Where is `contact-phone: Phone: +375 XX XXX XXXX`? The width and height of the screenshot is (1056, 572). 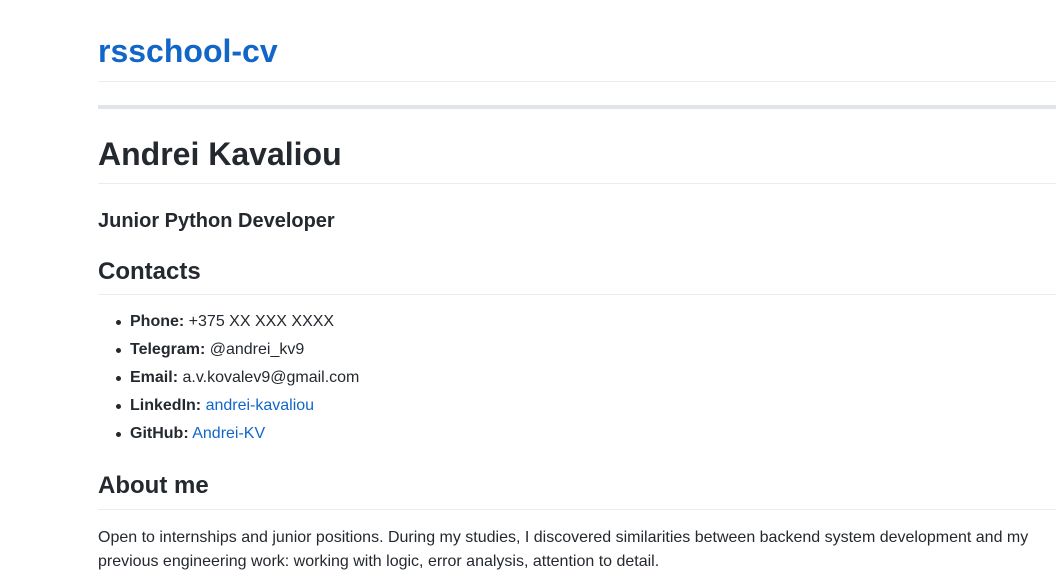
contact-phone: Phone: +375 XX XXX XXXX is located at coordinates (228, 325).